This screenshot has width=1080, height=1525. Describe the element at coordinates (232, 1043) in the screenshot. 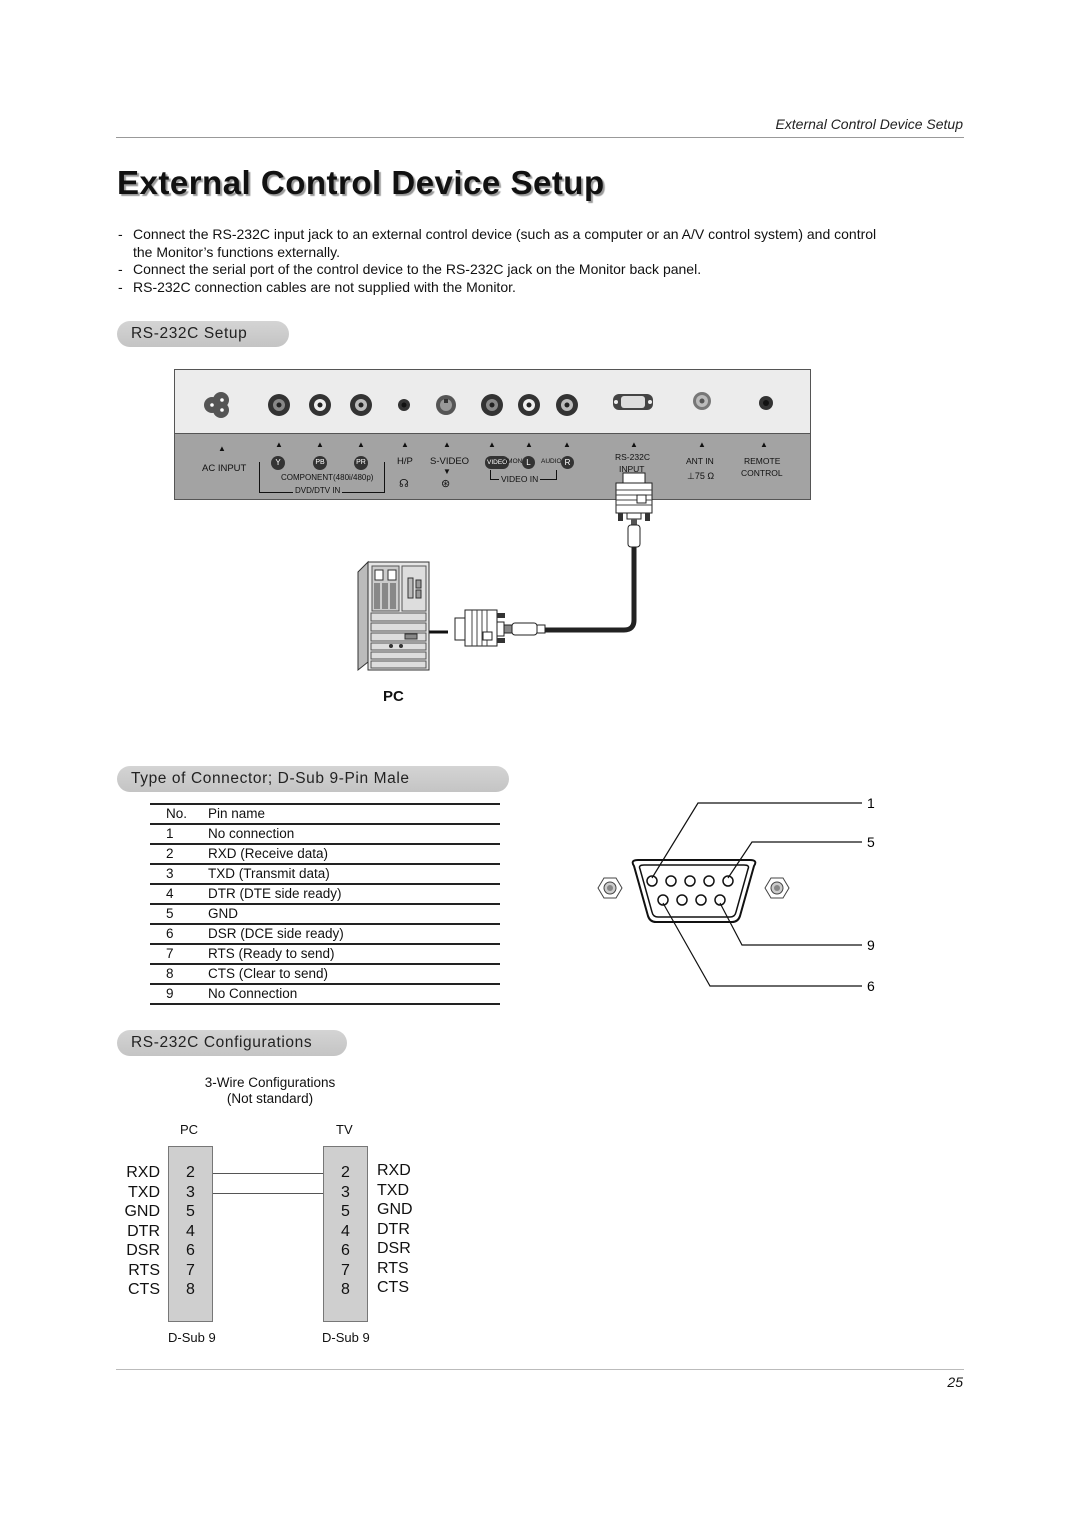

I see `section-heading-configurations: RS-232C Configurations` at that location.